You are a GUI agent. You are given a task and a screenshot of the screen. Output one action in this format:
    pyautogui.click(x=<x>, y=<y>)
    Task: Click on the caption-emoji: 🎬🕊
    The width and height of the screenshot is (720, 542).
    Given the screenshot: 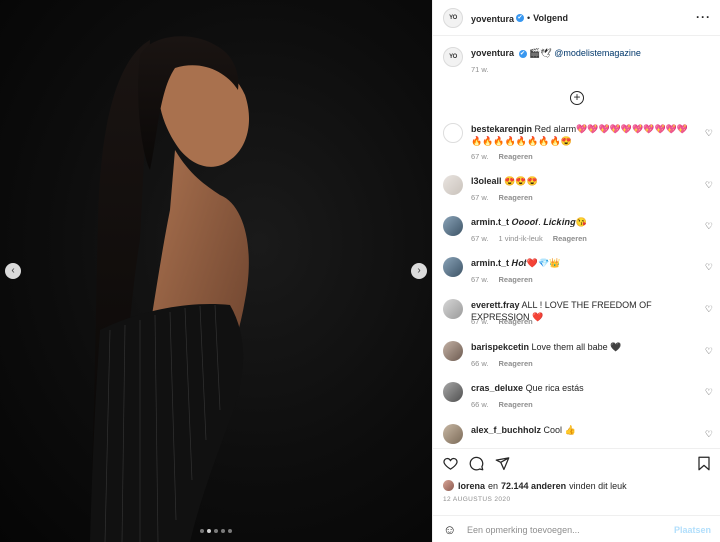 What is the action you would take?
    pyautogui.click(x=540, y=53)
    